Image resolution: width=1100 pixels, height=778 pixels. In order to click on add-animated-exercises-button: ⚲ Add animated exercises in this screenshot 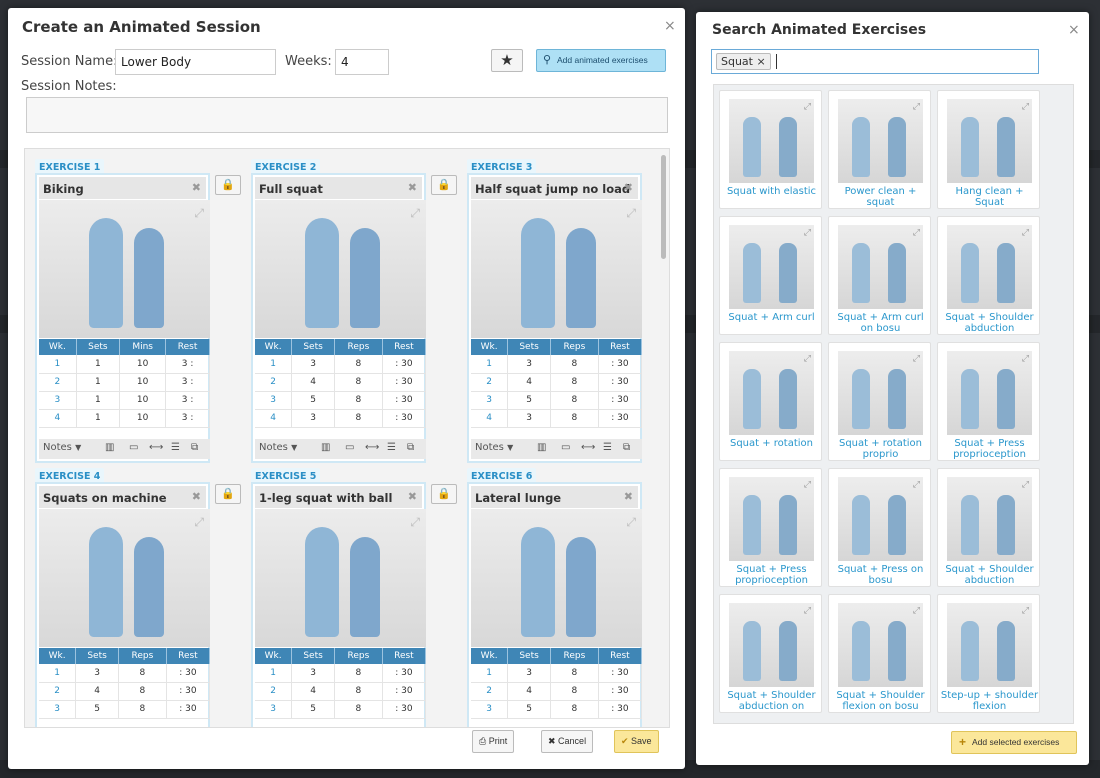, I will do `click(601, 60)`.